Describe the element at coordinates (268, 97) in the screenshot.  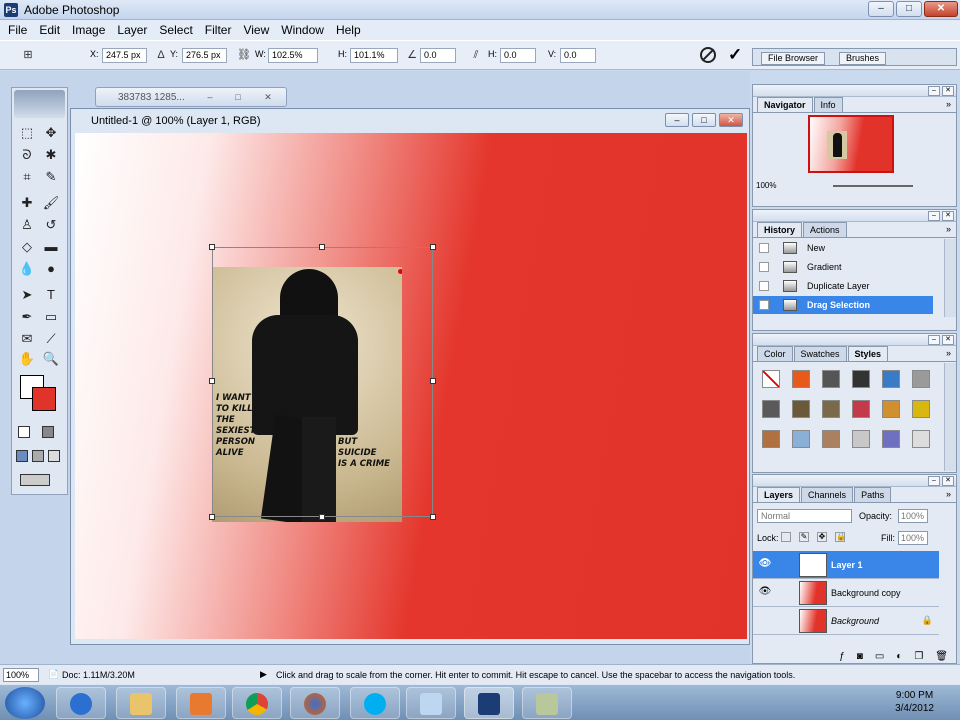
I see `minimized-close-icon: ✕` at that location.